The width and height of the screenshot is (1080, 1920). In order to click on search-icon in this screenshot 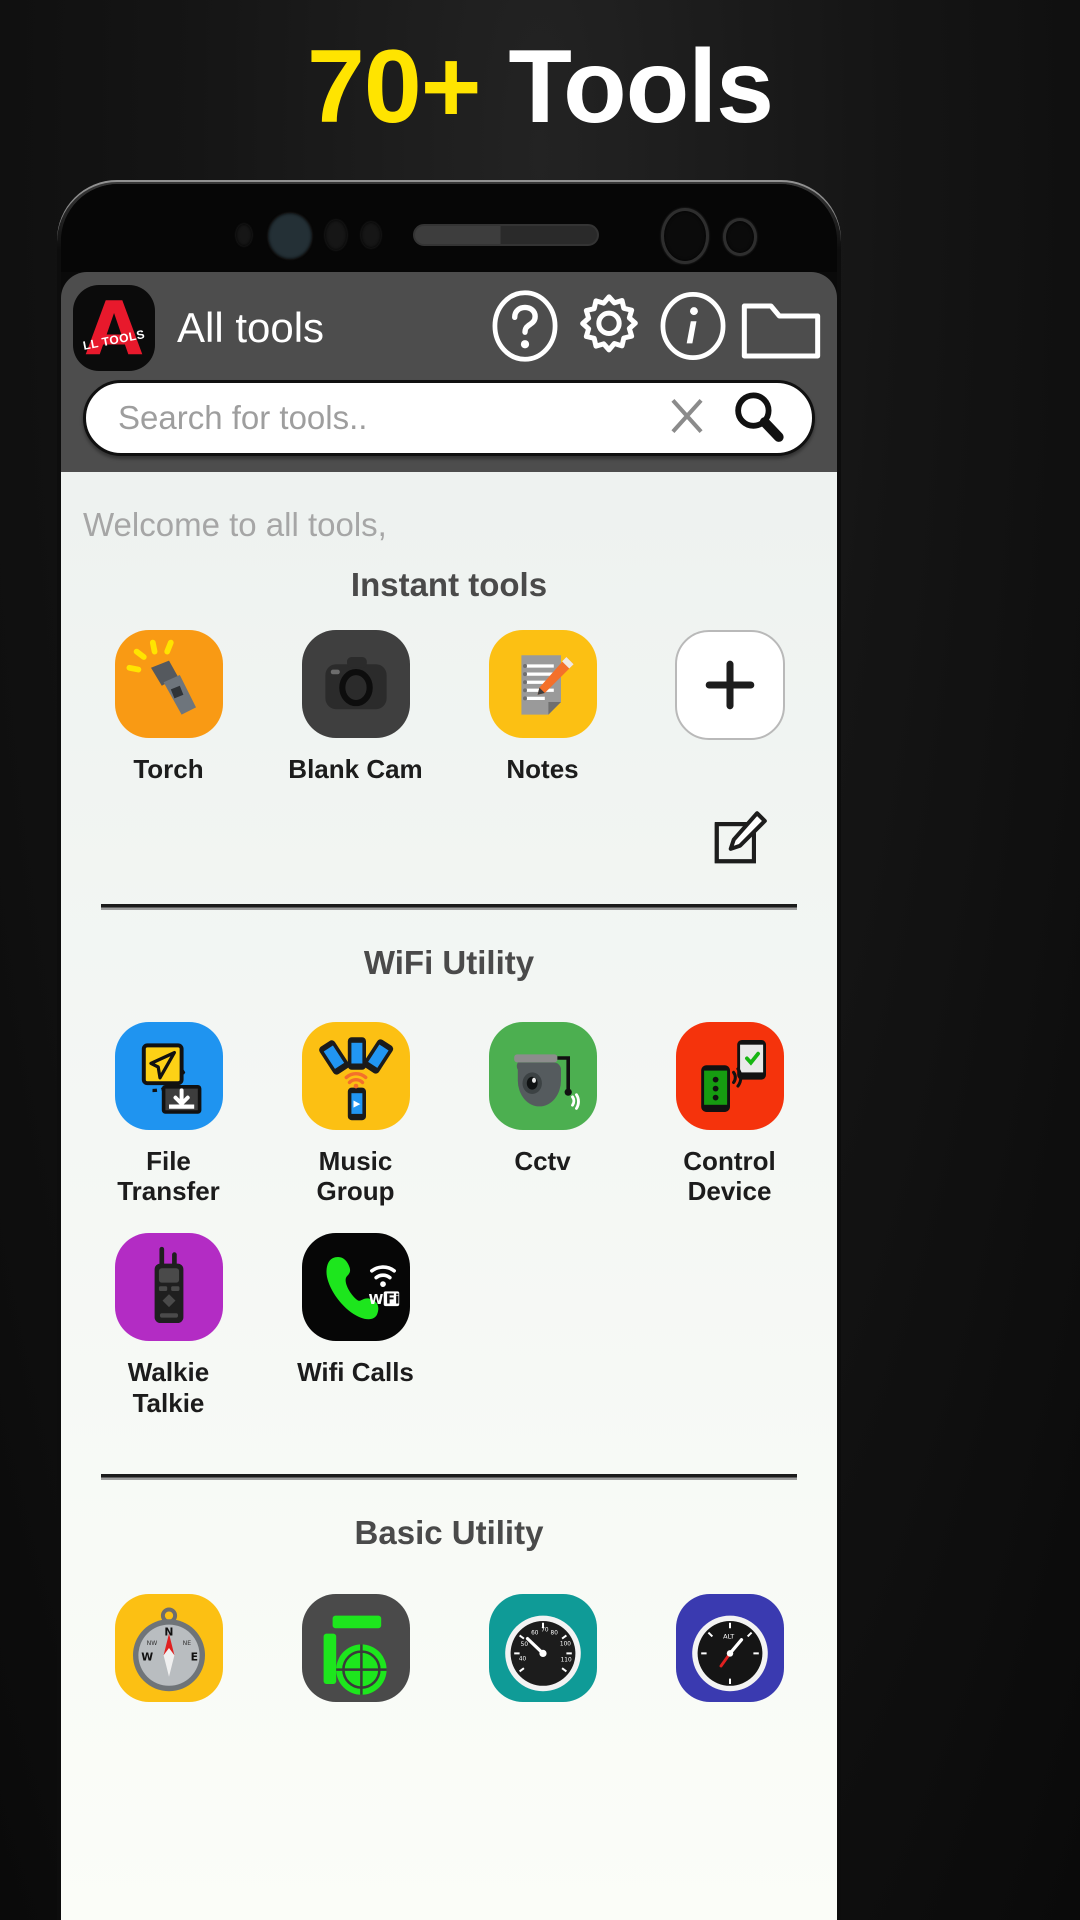, I will do `click(757, 418)`.